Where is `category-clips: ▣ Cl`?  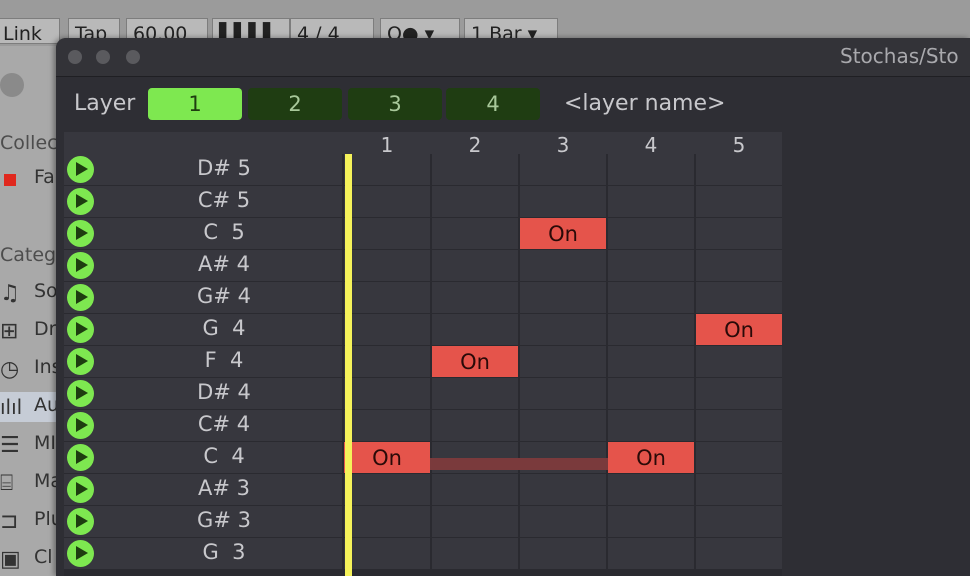 category-clips: ▣ Cl is located at coordinates (30, 559).